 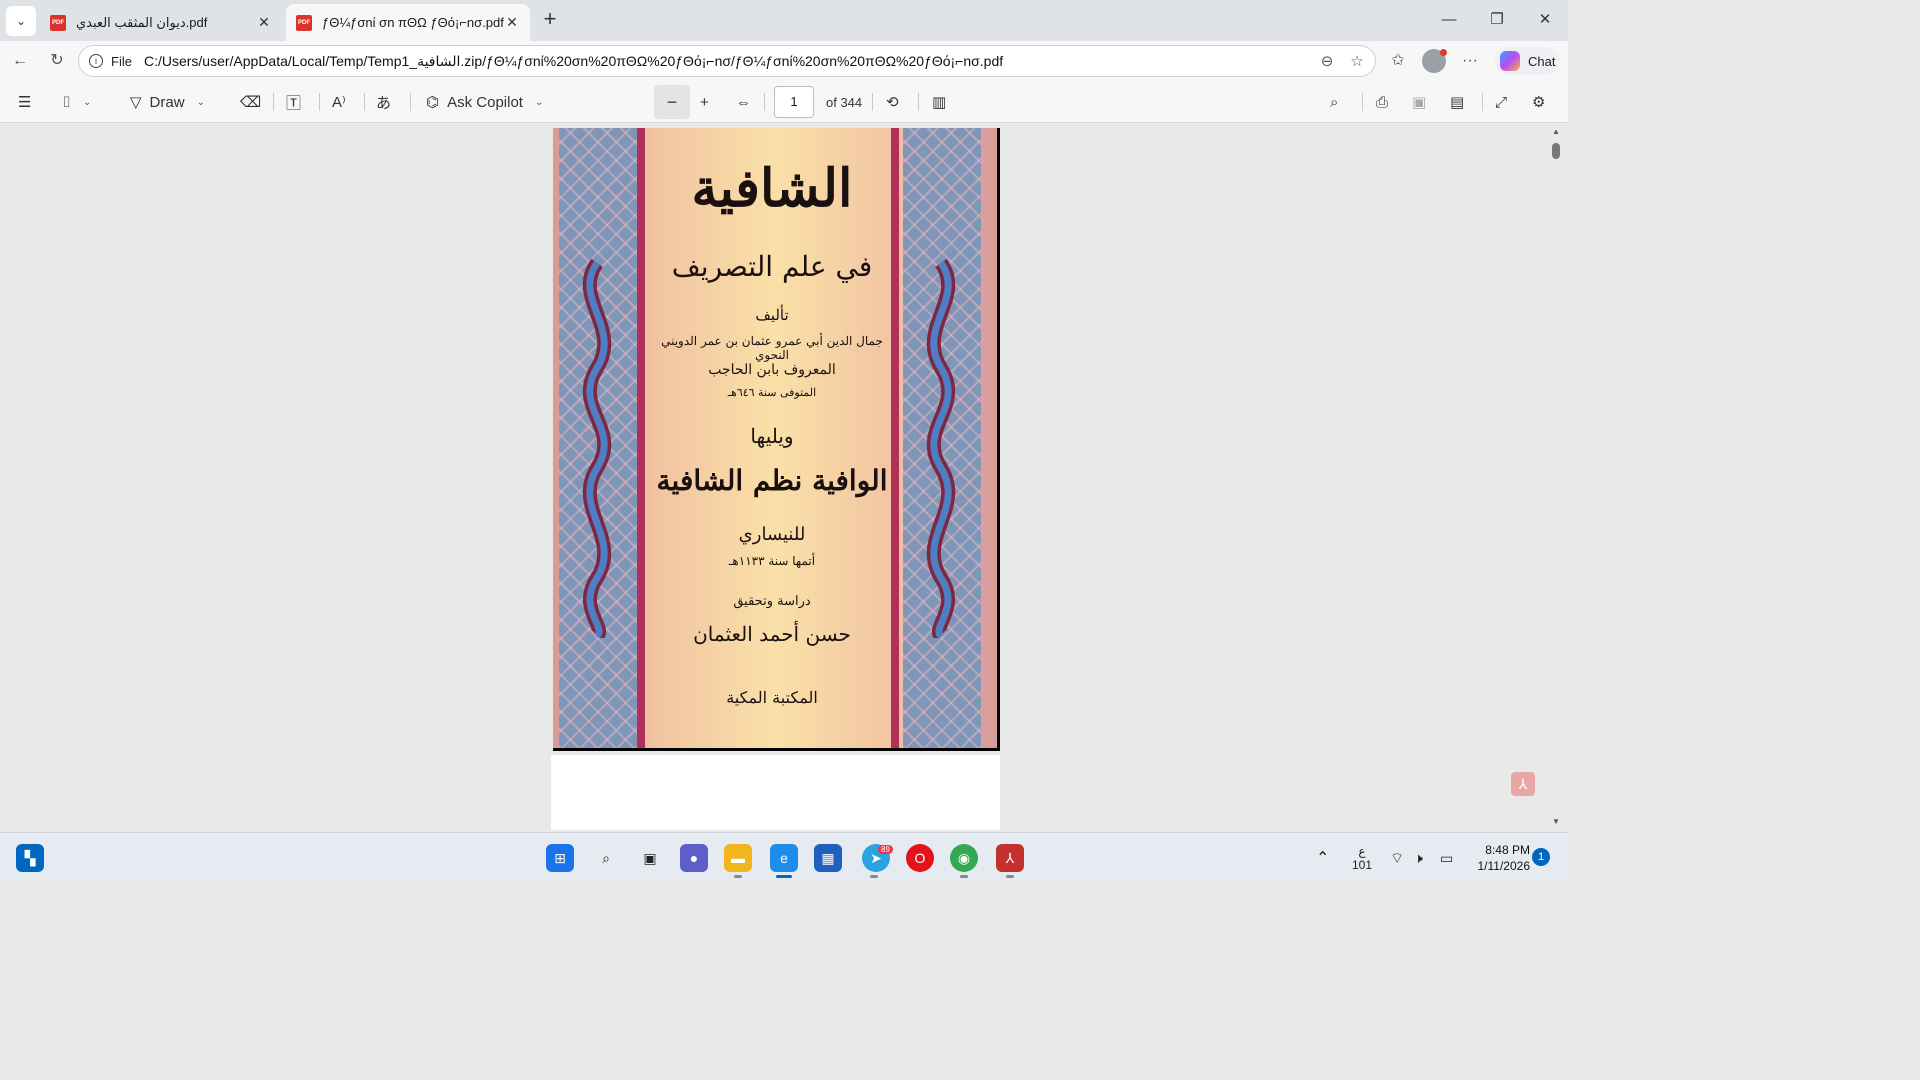 I want to click on scroll-up-arrow-icon: ▲, so click(x=1556, y=131).